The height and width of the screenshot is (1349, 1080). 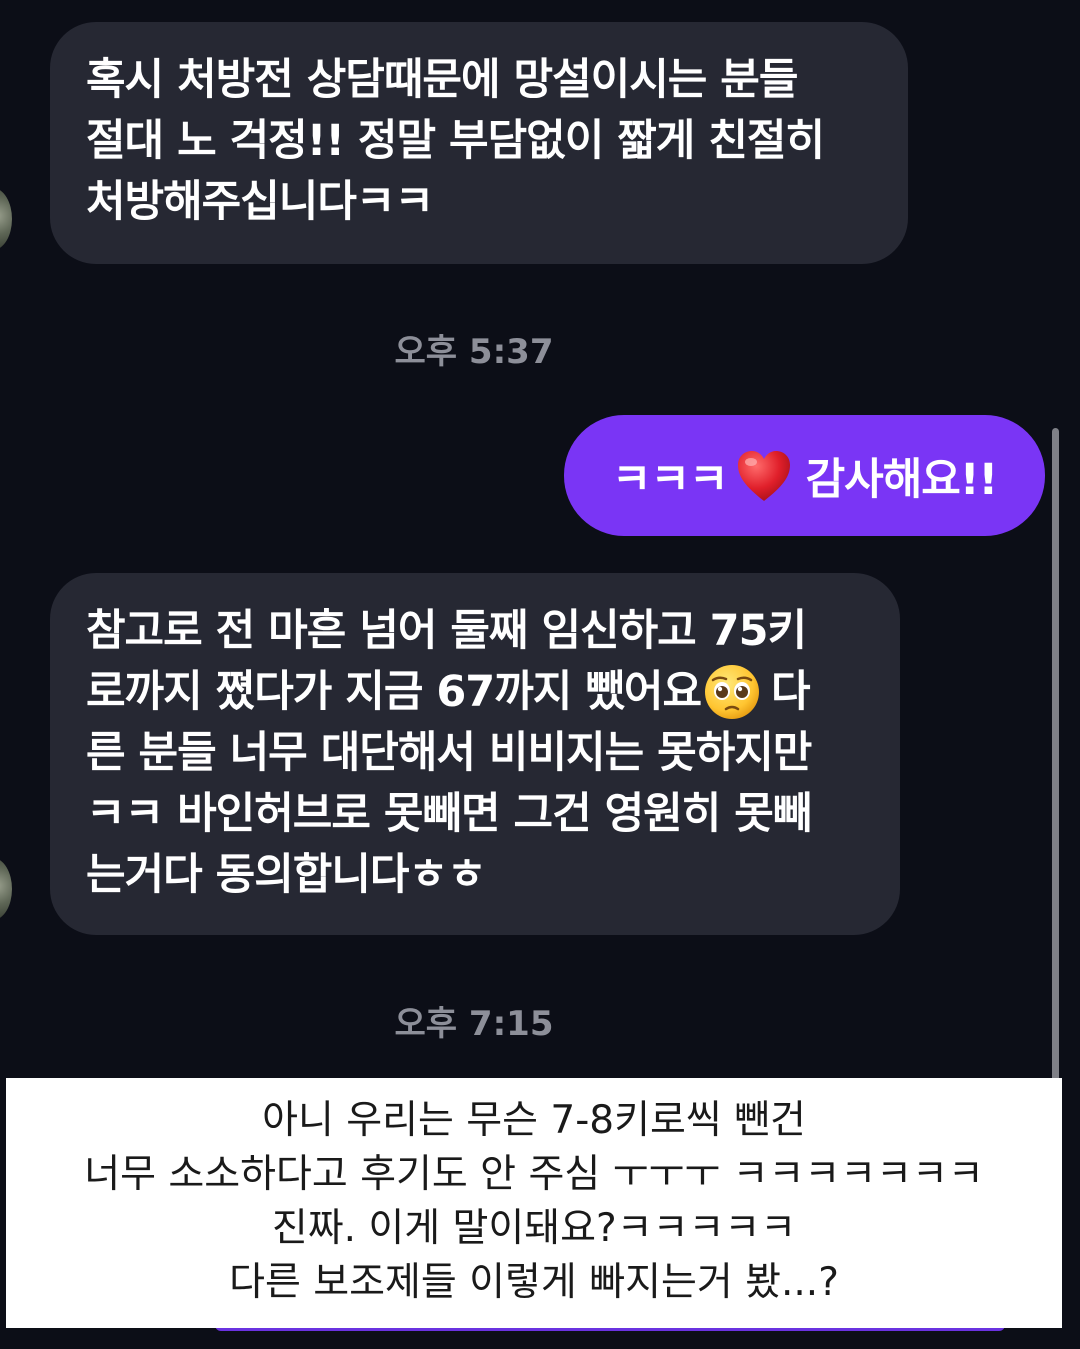 What do you see at coordinates (474, 1024) in the screenshot?
I see `message-timestamp: 오후 7:15` at bounding box center [474, 1024].